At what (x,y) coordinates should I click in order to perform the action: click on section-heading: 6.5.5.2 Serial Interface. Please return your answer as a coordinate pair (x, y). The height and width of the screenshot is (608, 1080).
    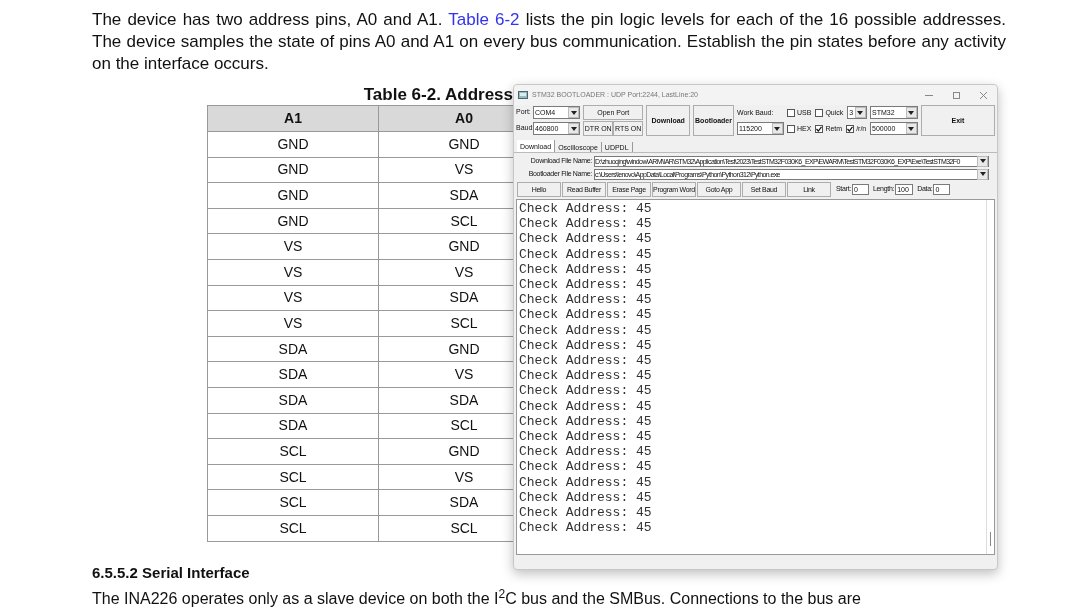
    Looking at the image, I should click on (171, 572).